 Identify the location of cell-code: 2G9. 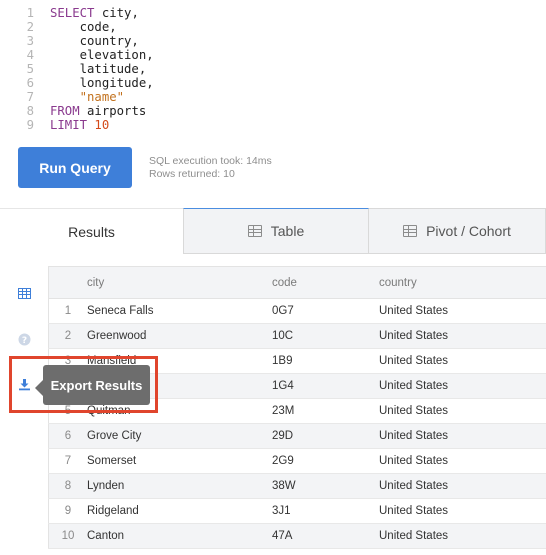
(325, 461).